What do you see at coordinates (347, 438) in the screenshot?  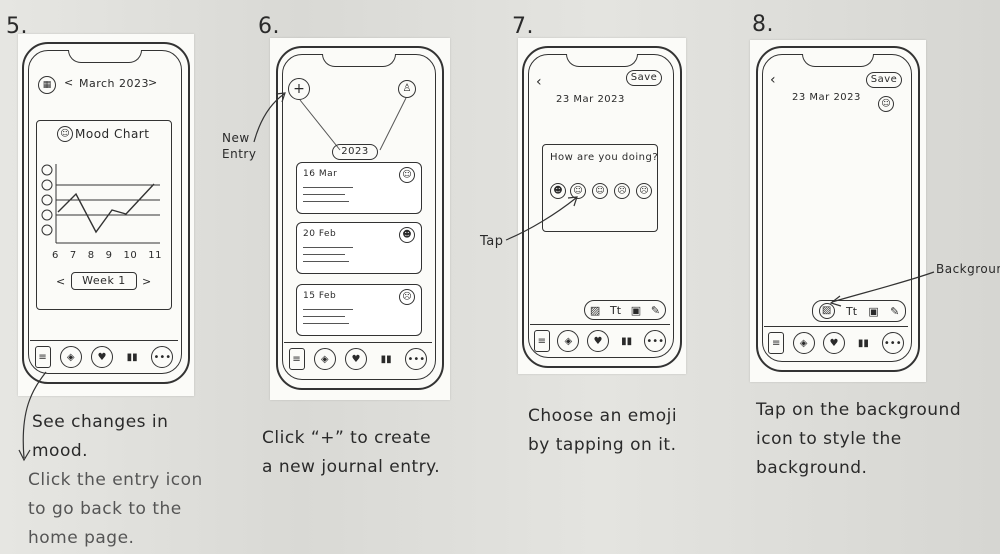 I see `caption-line: Click “+” to create` at bounding box center [347, 438].